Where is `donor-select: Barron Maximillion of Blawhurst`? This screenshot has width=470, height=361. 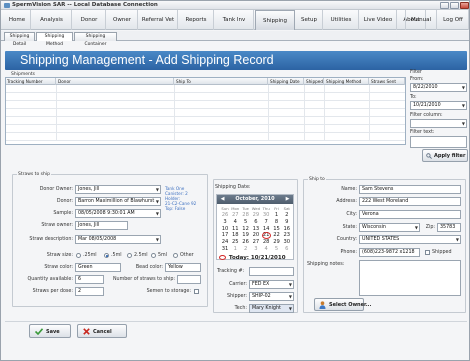 donor-select: Barron Maximillion of Blawhurst is located at coordinates (118, 201).